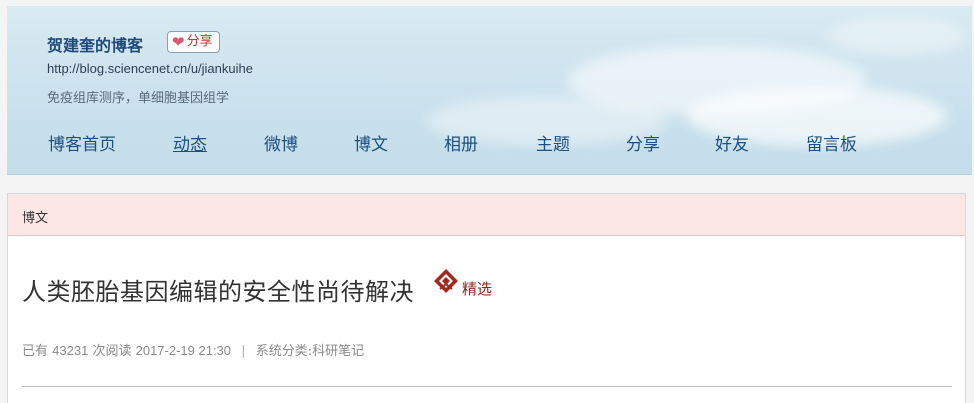  Describe the element at coordinates (183, 350) in the screenshot. I see `post-datetime: 2017-2-19 21:30` at that location.